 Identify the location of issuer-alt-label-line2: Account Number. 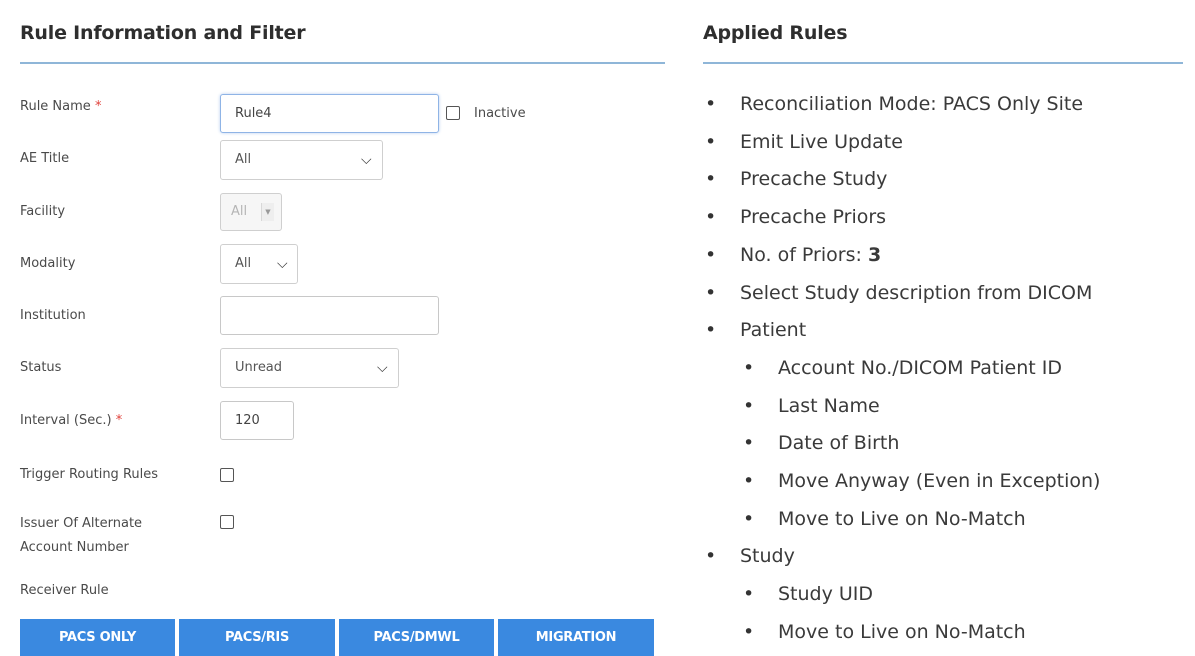
(74, 547).